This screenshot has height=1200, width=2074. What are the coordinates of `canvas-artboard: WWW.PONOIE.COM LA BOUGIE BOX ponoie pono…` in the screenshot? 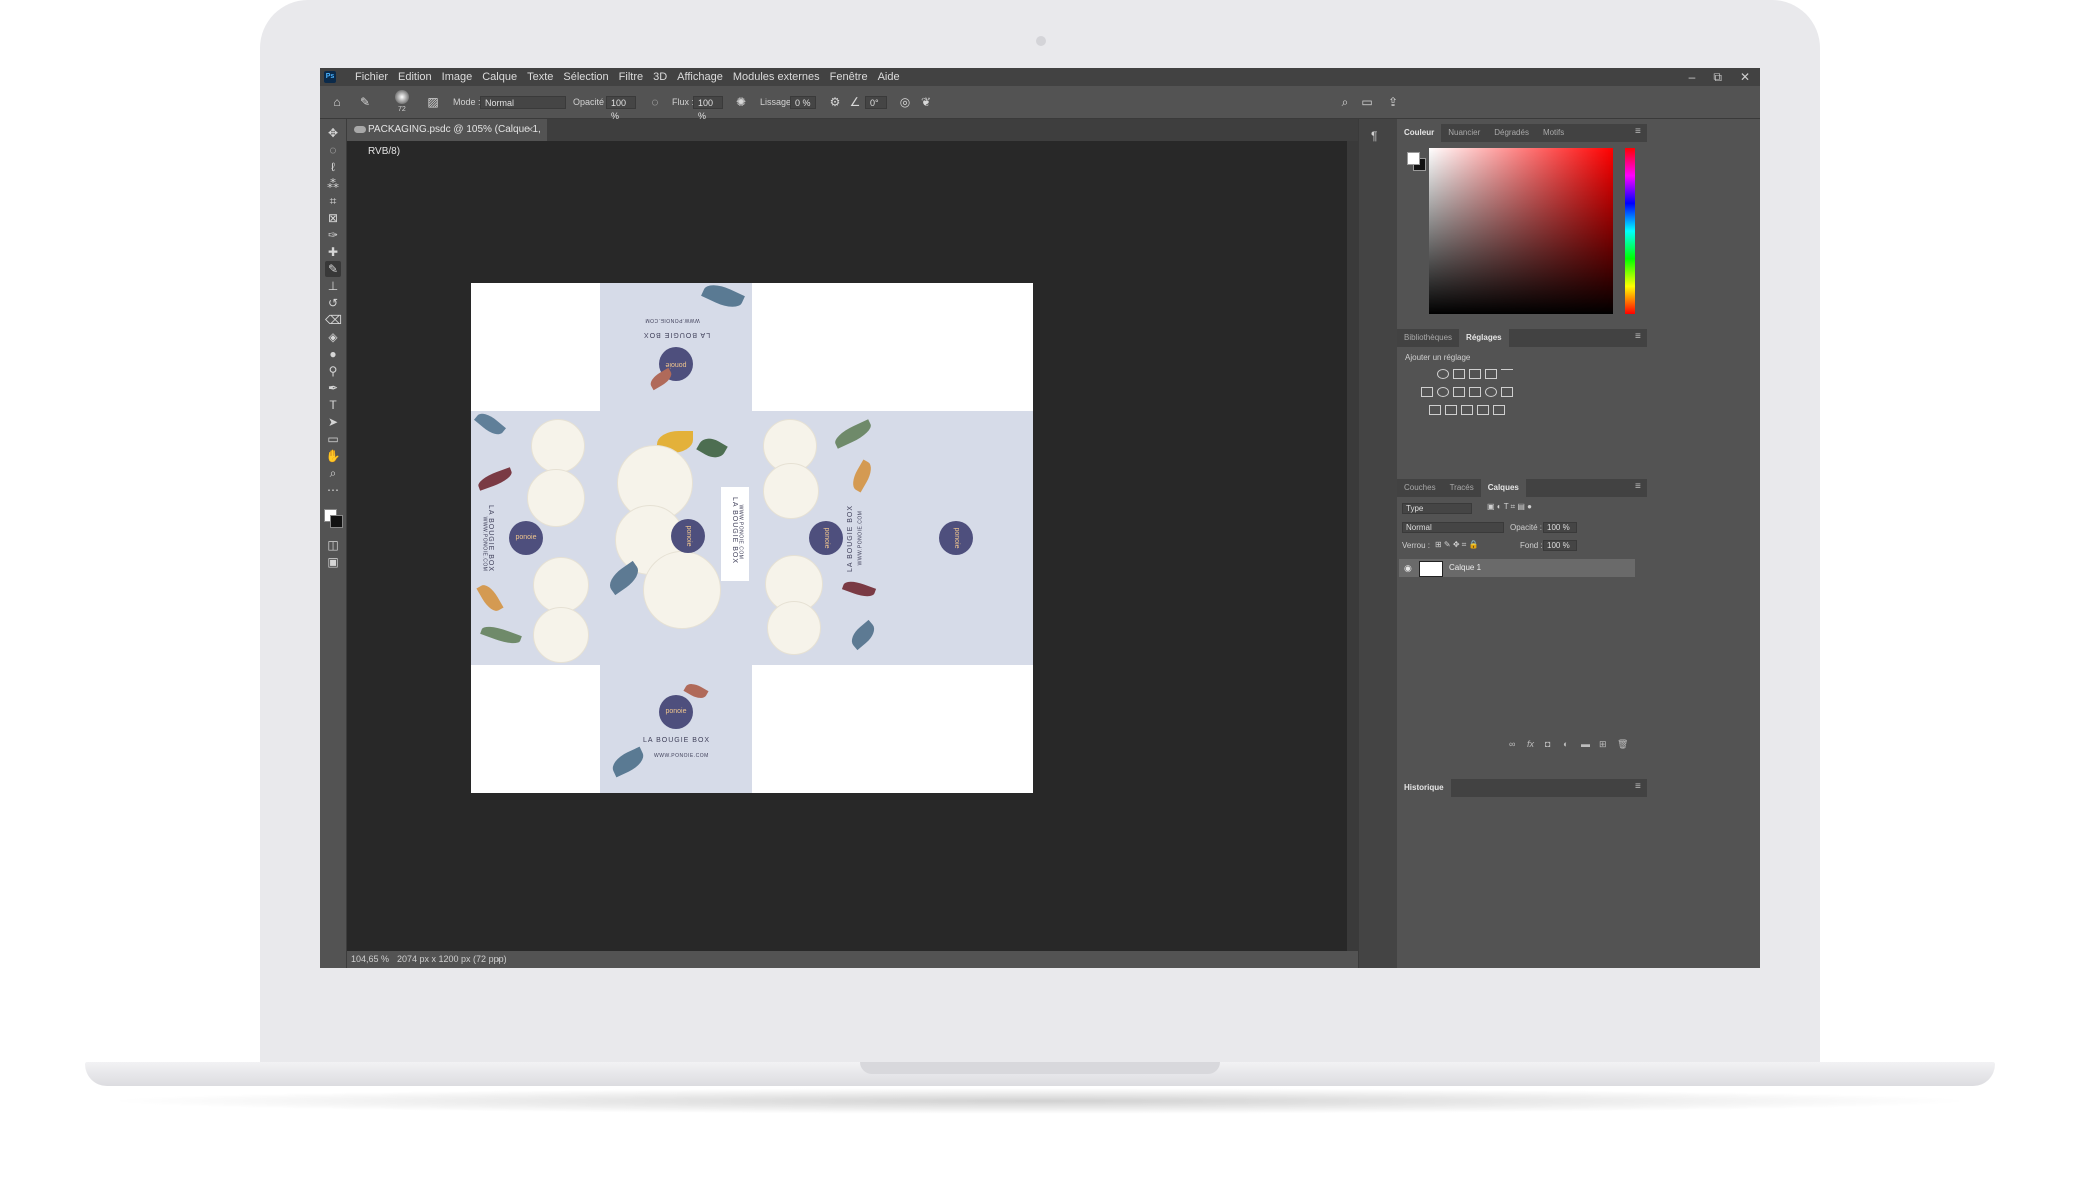 It's located at (752, 536).